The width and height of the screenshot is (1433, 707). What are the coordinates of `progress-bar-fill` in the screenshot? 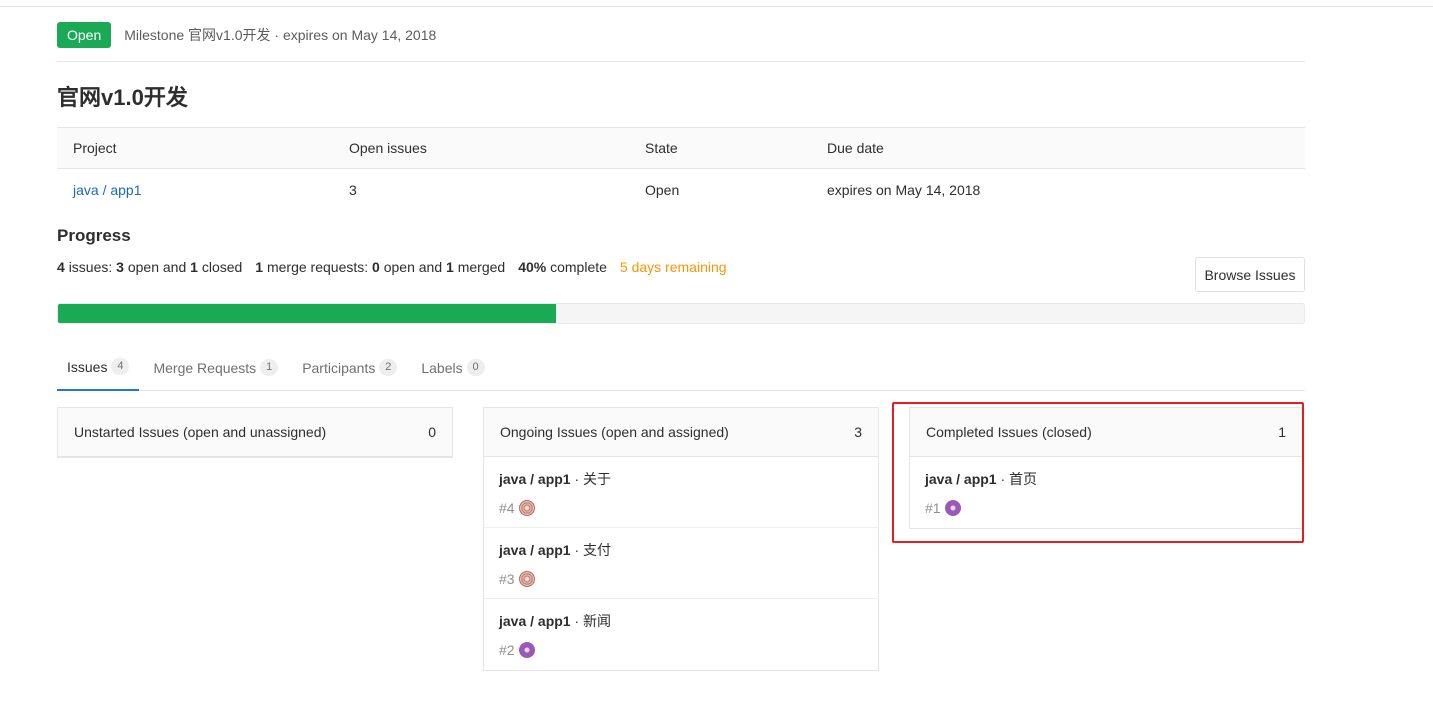 It's located at (307, 313).